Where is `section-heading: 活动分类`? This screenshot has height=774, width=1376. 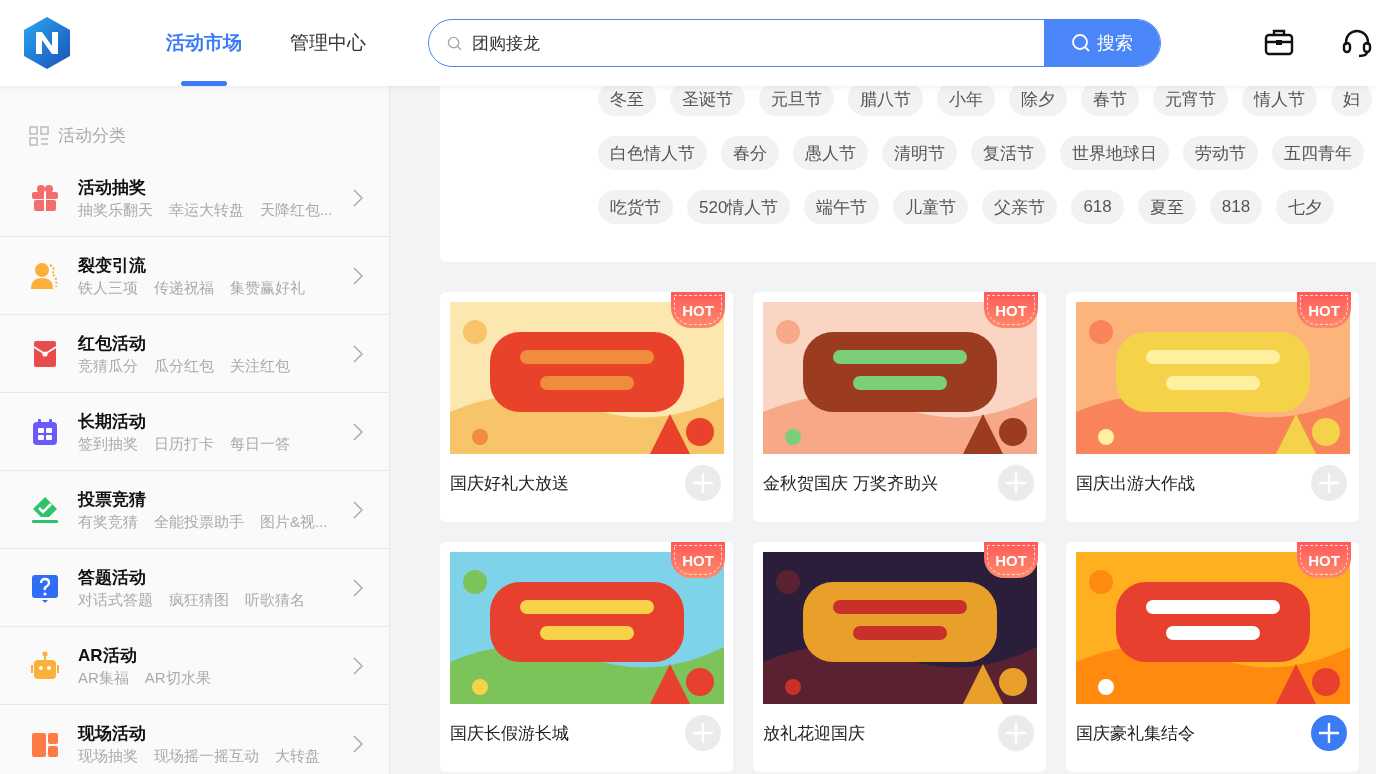
section-heading: 活动分类 is located at coordinates (92, 136).